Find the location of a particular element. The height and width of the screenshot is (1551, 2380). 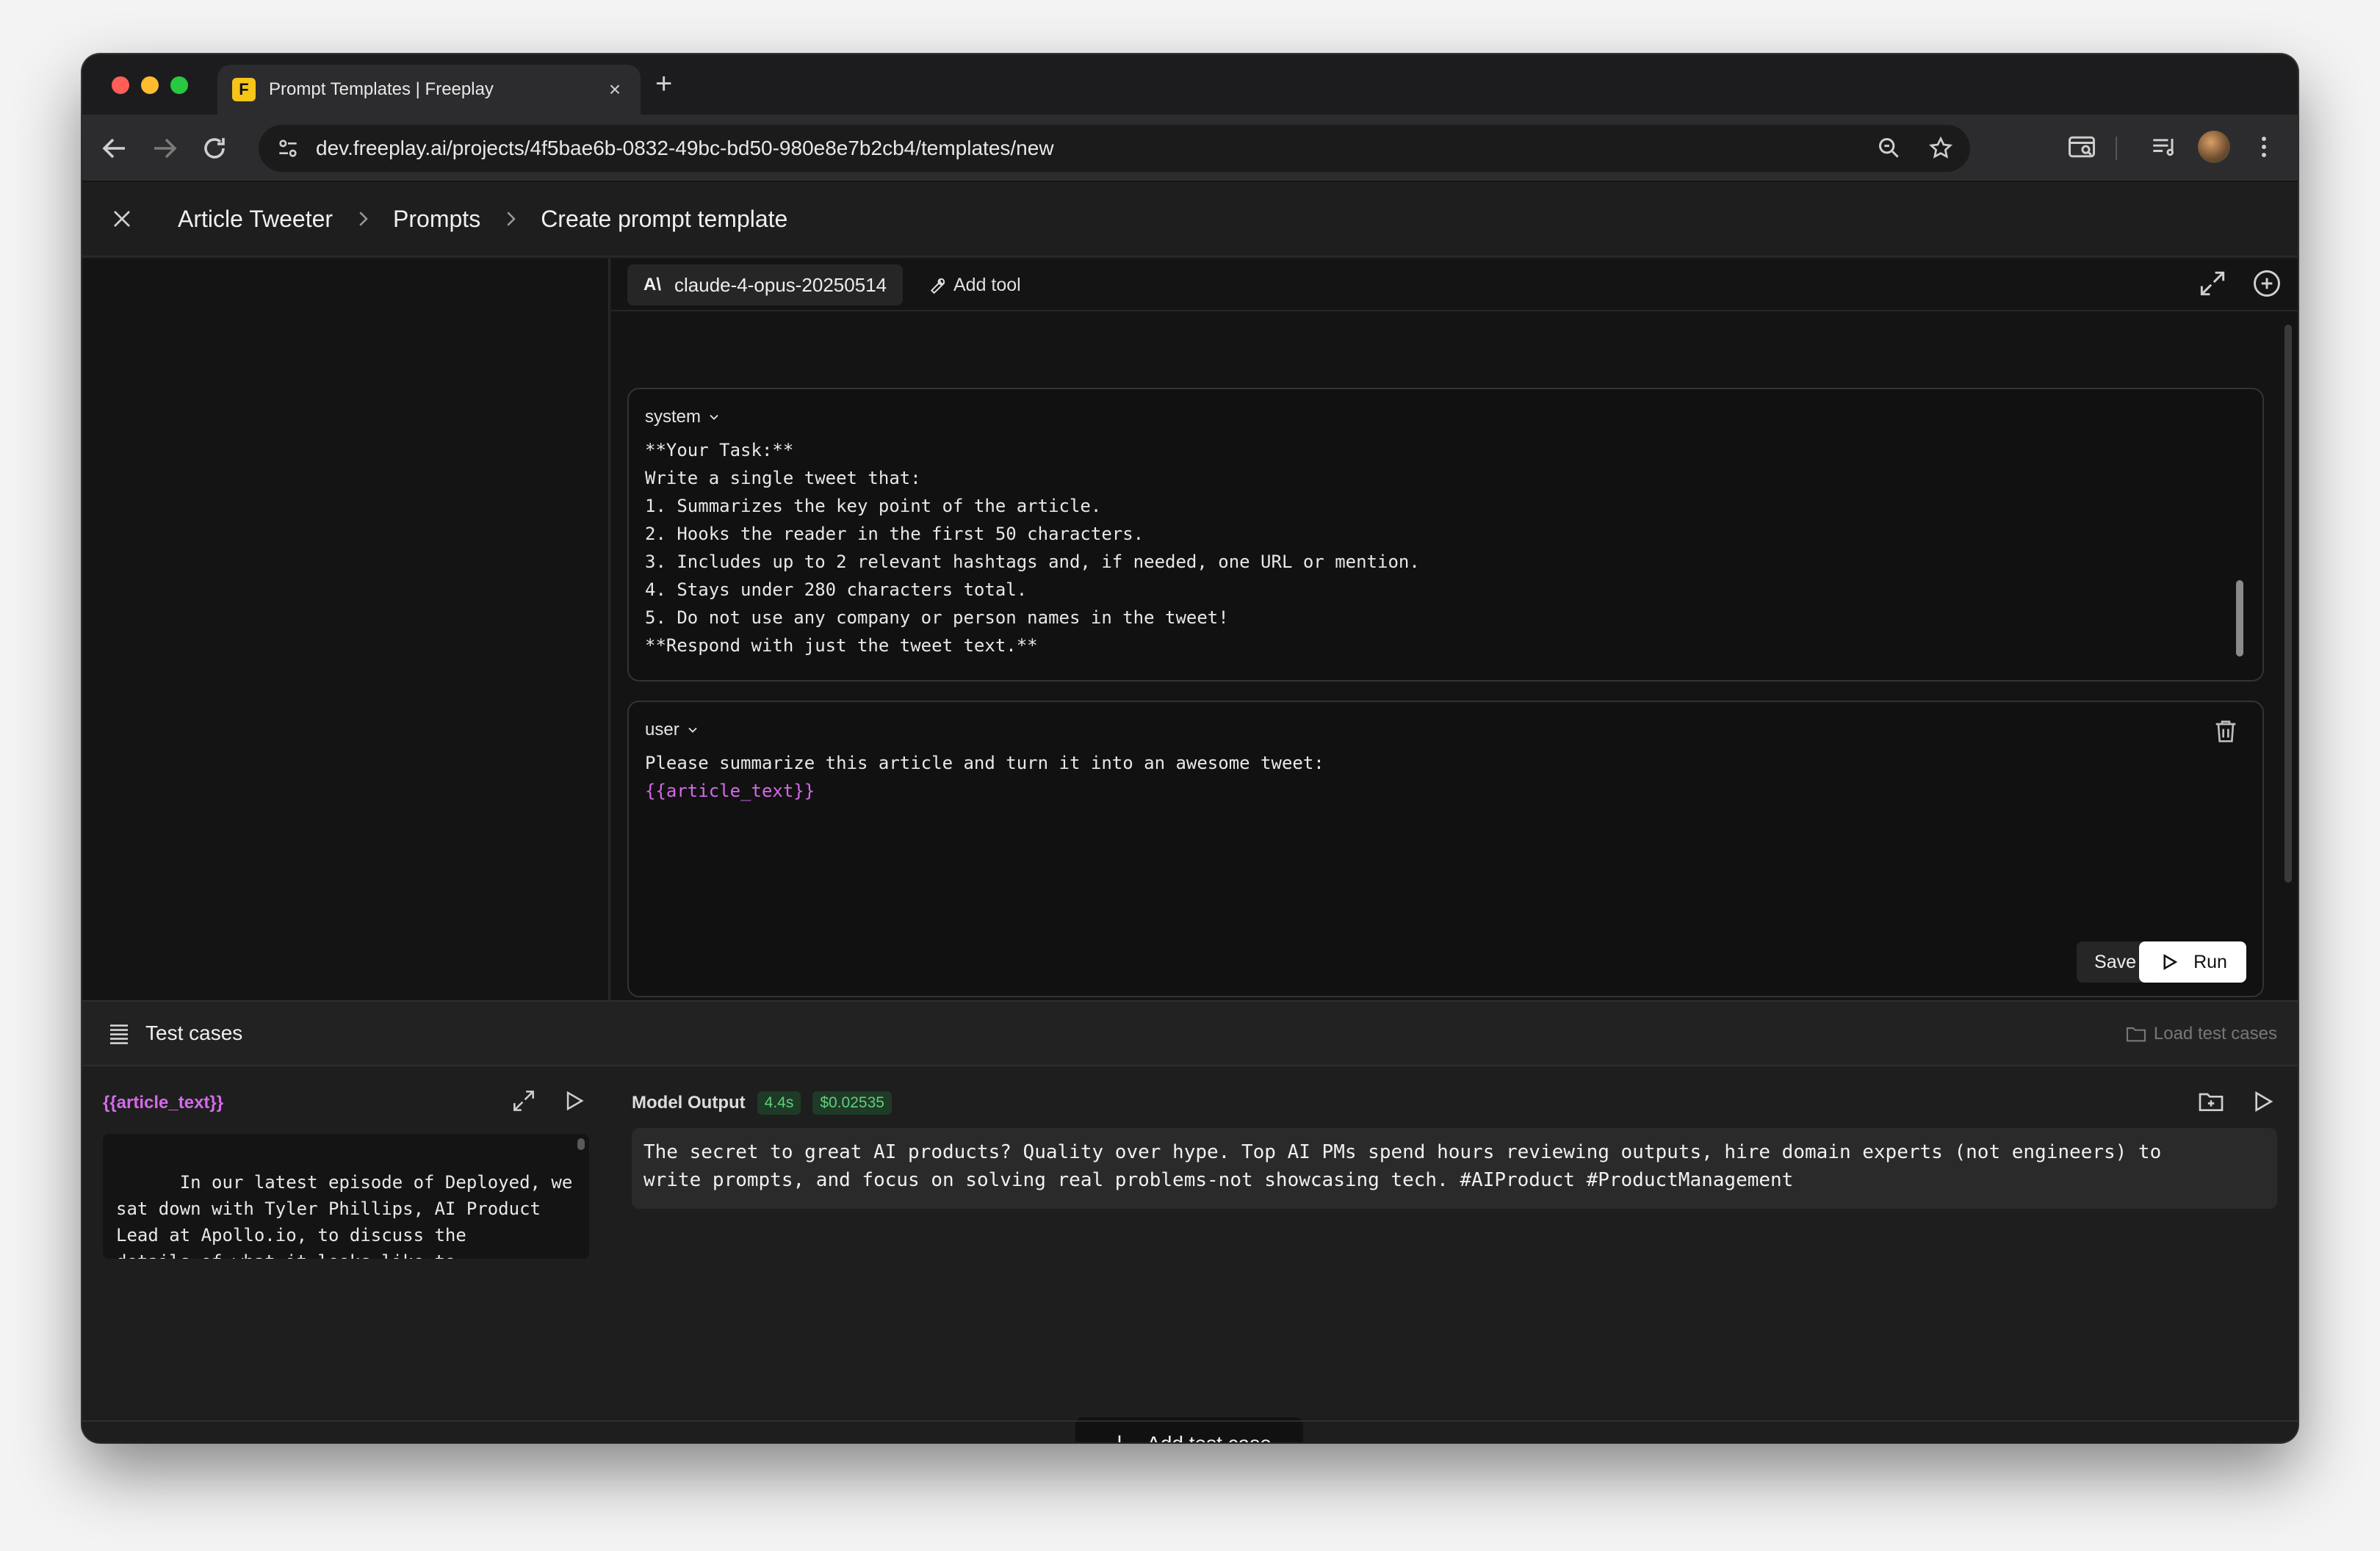

add-tool-button: Add tool is located at coordinates (975, 285).